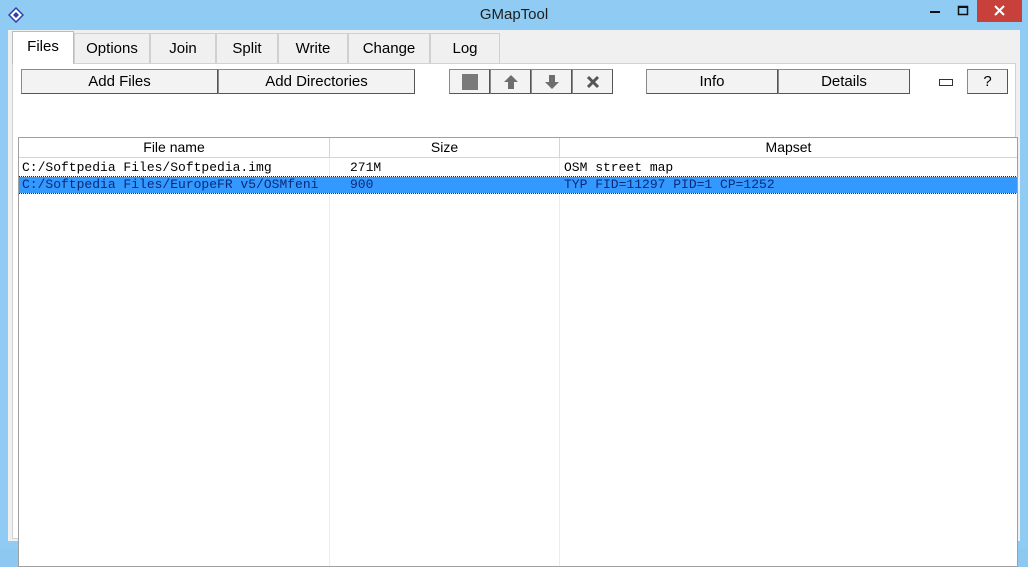 The image size is (1028, 567). I want to click on close-button, so click(999, 11).